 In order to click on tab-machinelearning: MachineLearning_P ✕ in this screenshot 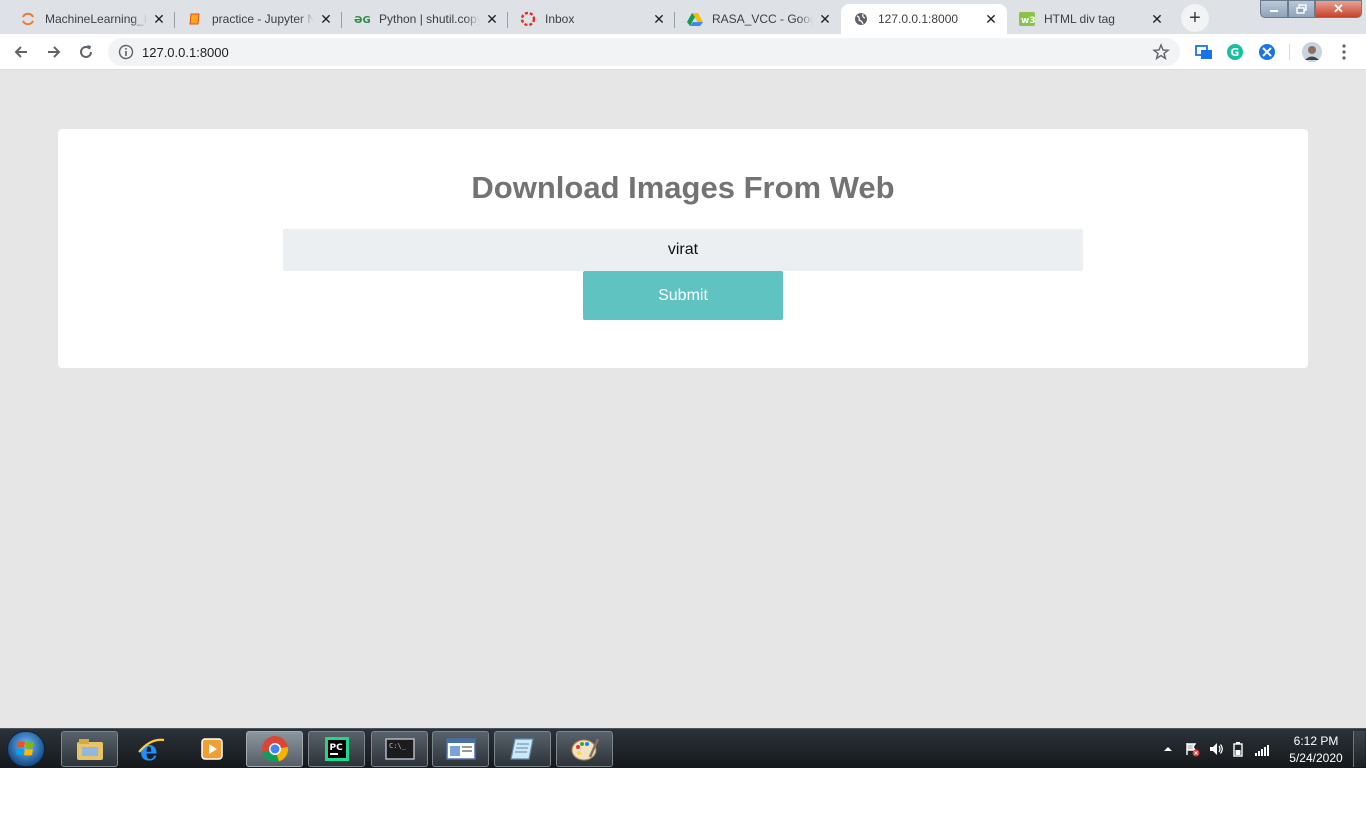, I will do `click(91, 19)`.